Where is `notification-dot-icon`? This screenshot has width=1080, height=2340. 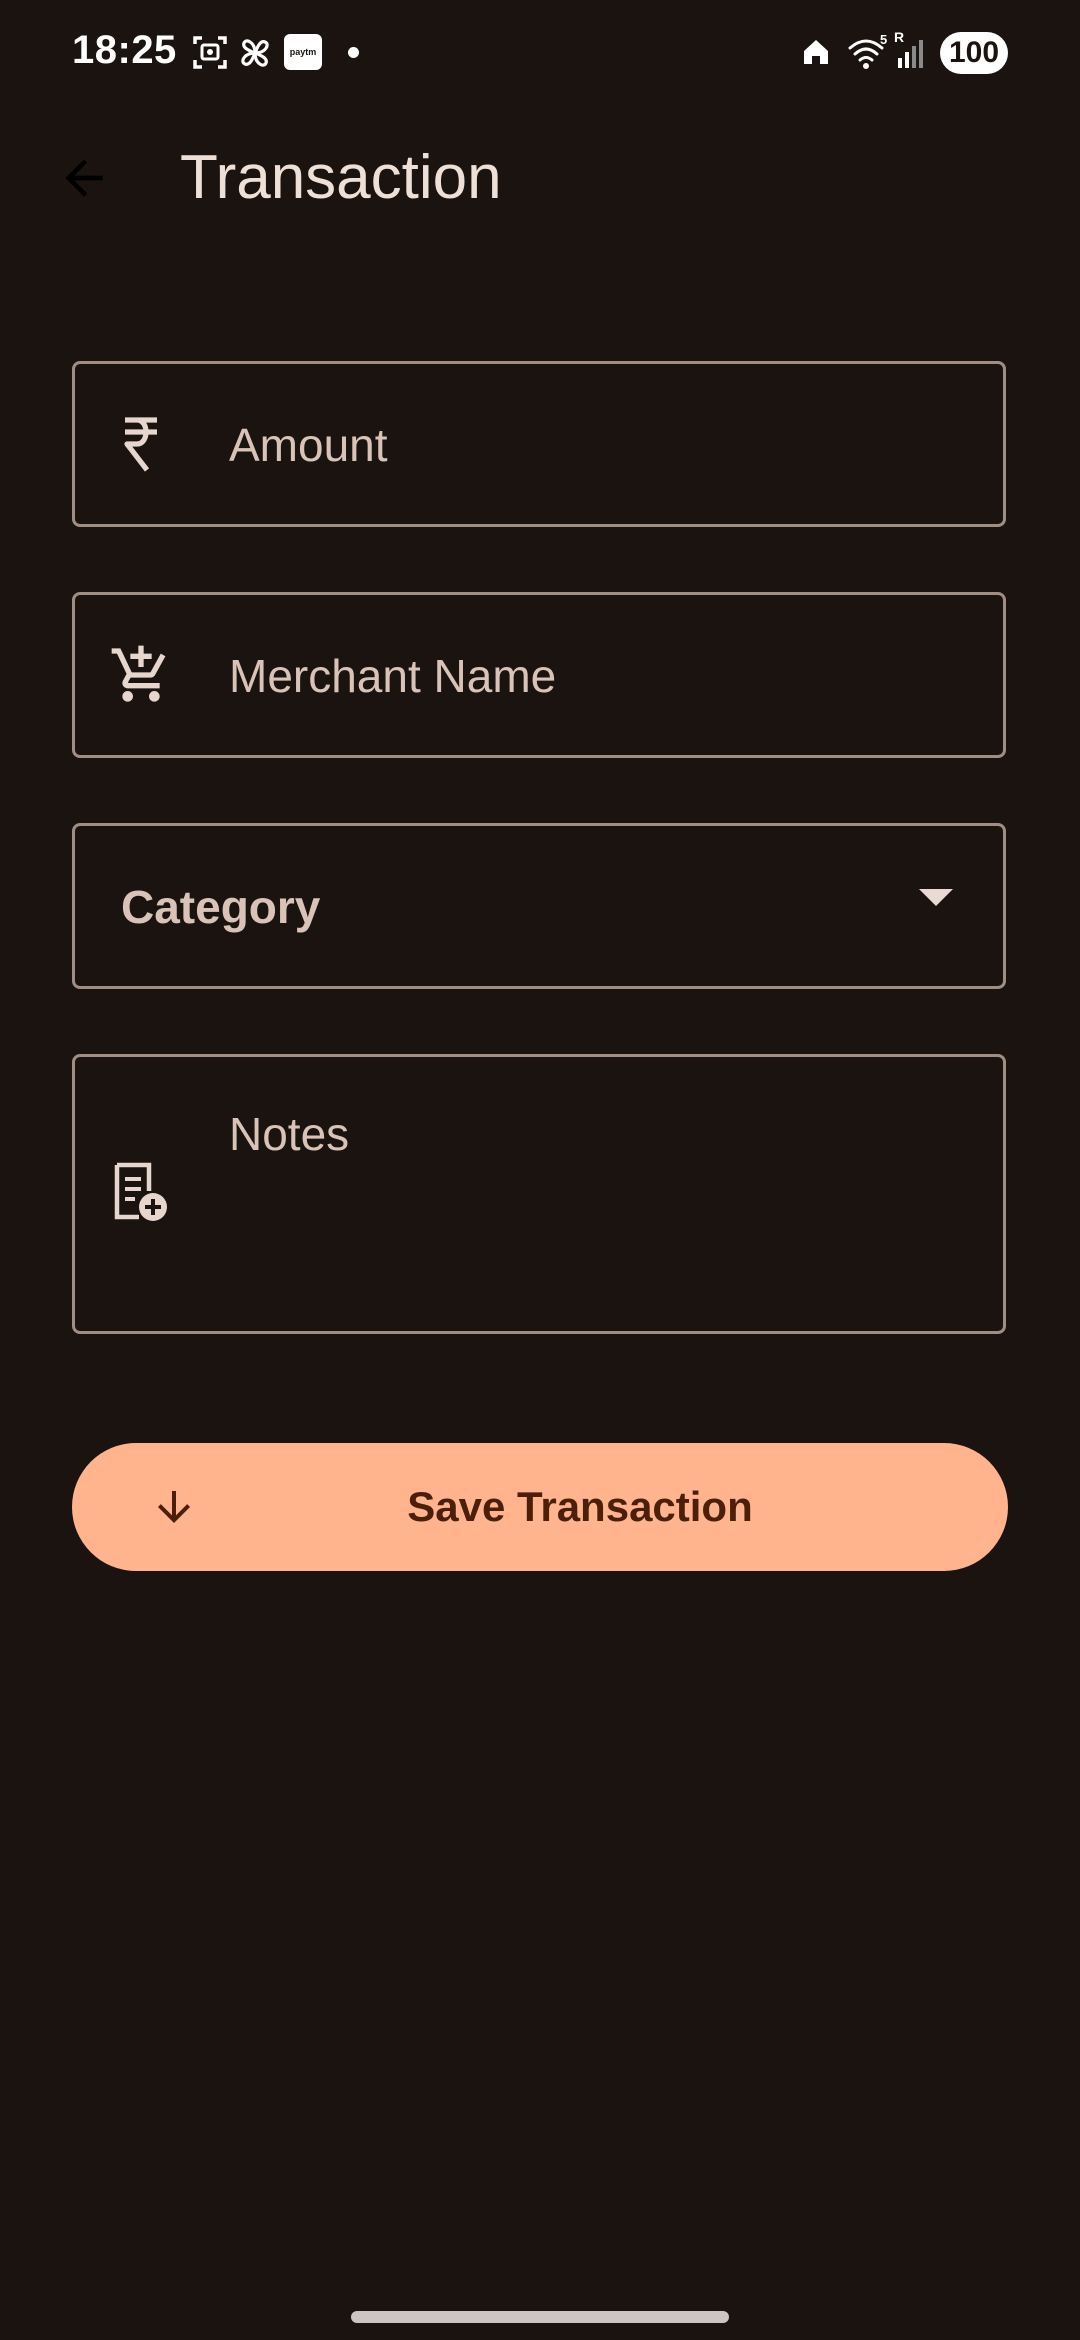 notification-dot-icon is located at coordinates (353, 52).